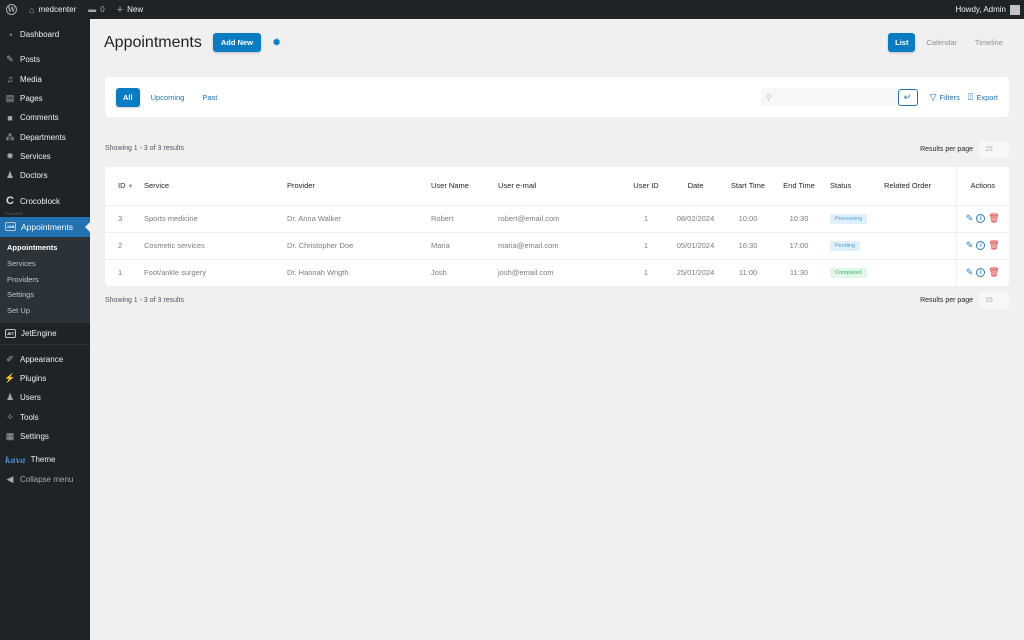  I want to click on cell-date: 08/02/2024, so click(695, 219).